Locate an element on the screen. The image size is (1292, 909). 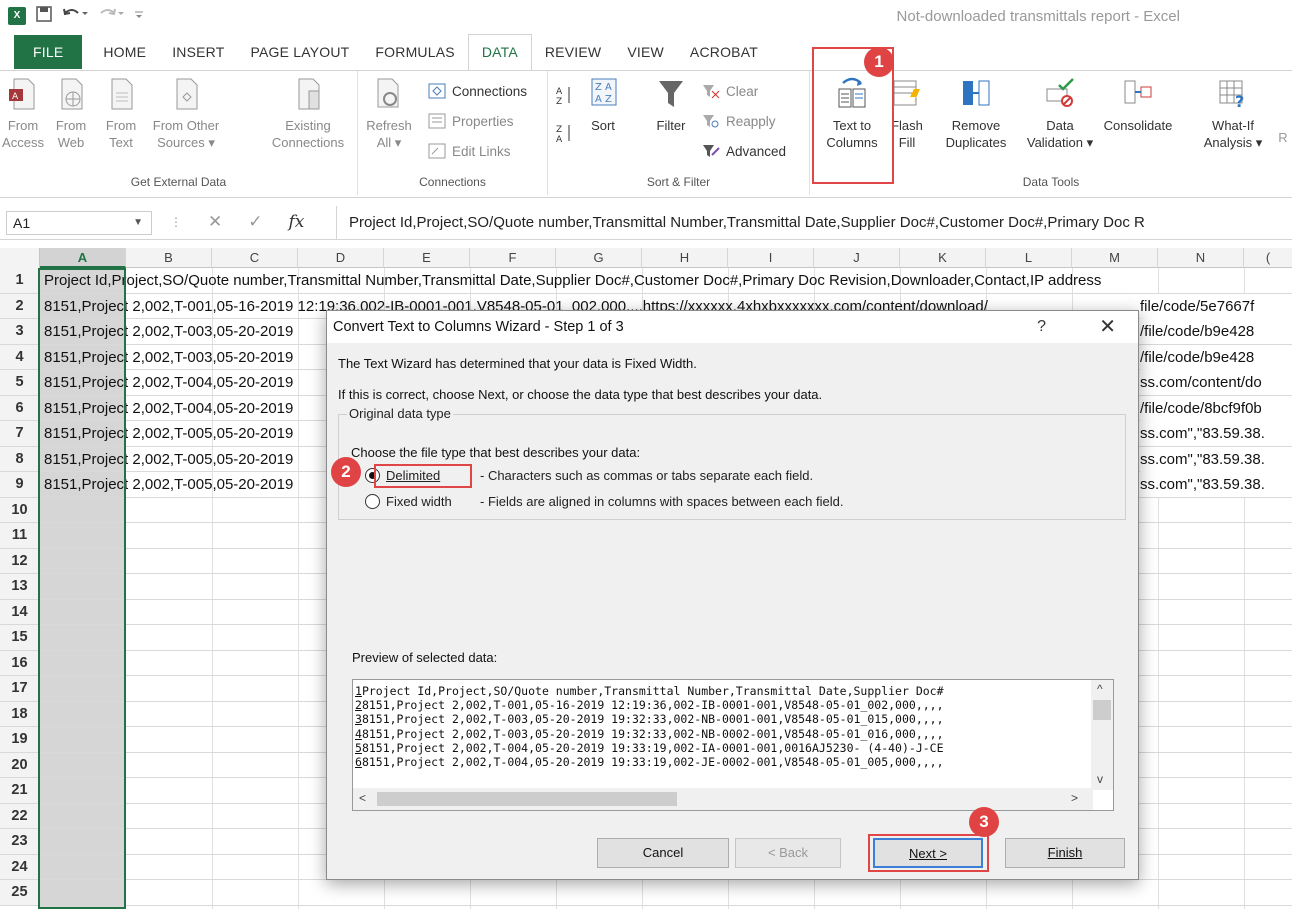
row-header: 14 is located at coordinates (20, 611).